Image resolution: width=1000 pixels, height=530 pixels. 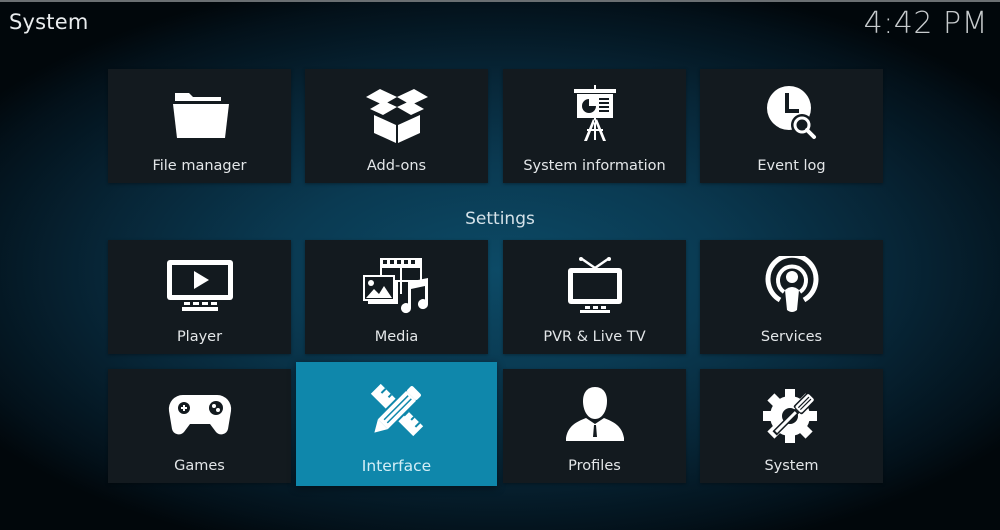 What do you see at coordinates (200, 415) in the screenshot?
I see `gamepad-icon` at bounding box center [200, 415].